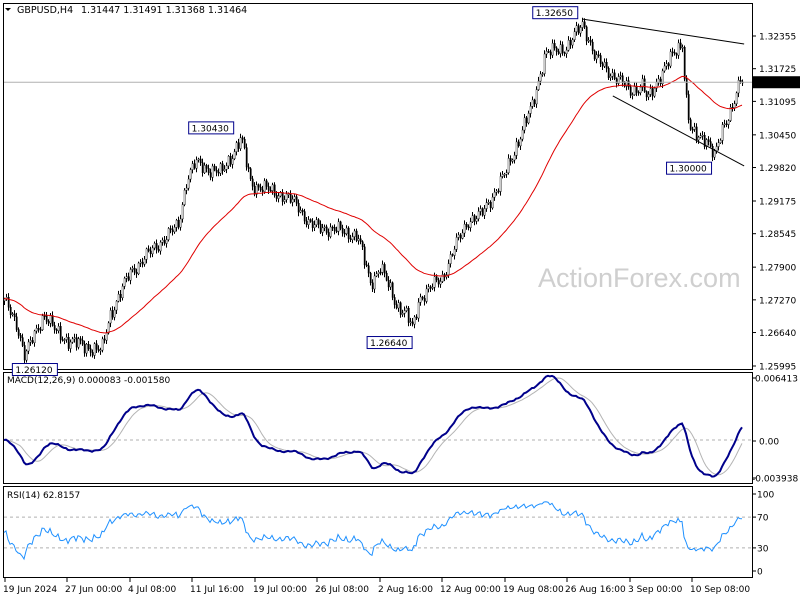 The image size is (800, 604). What do you see at coordinates (777, 334) in the screenshot?
I see `y-tick-label: 1.26640` at bounding box center [777, 334].